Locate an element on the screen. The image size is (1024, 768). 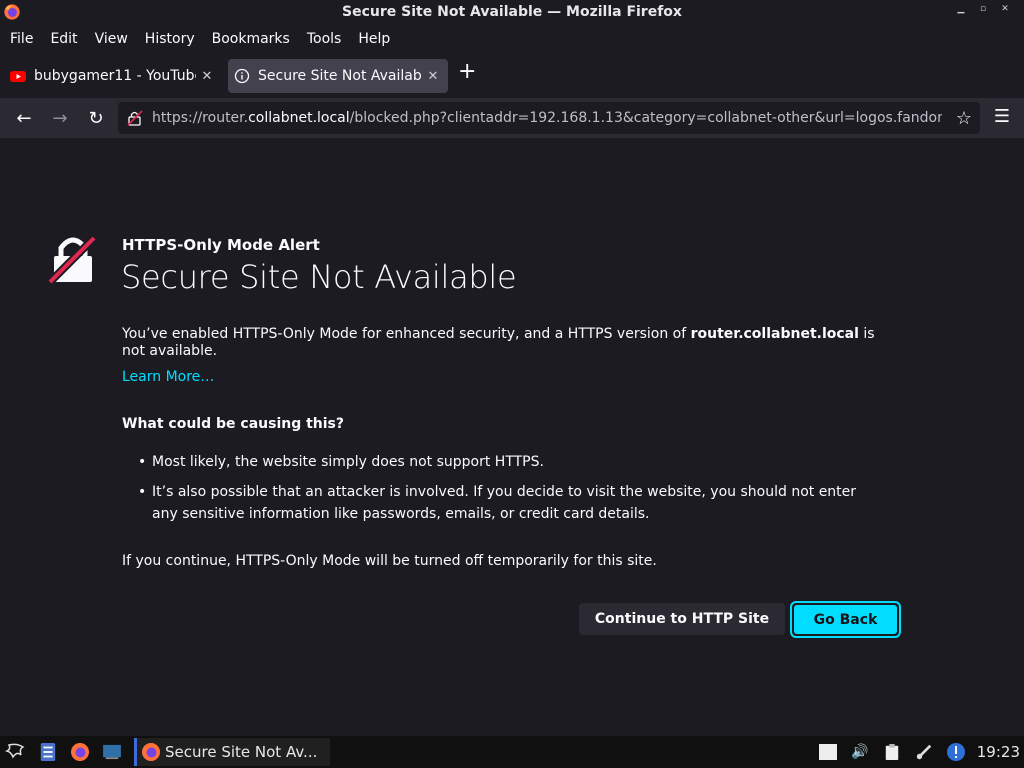
tab-label: Secure Site Not Available is located at coordinates (340, 76).